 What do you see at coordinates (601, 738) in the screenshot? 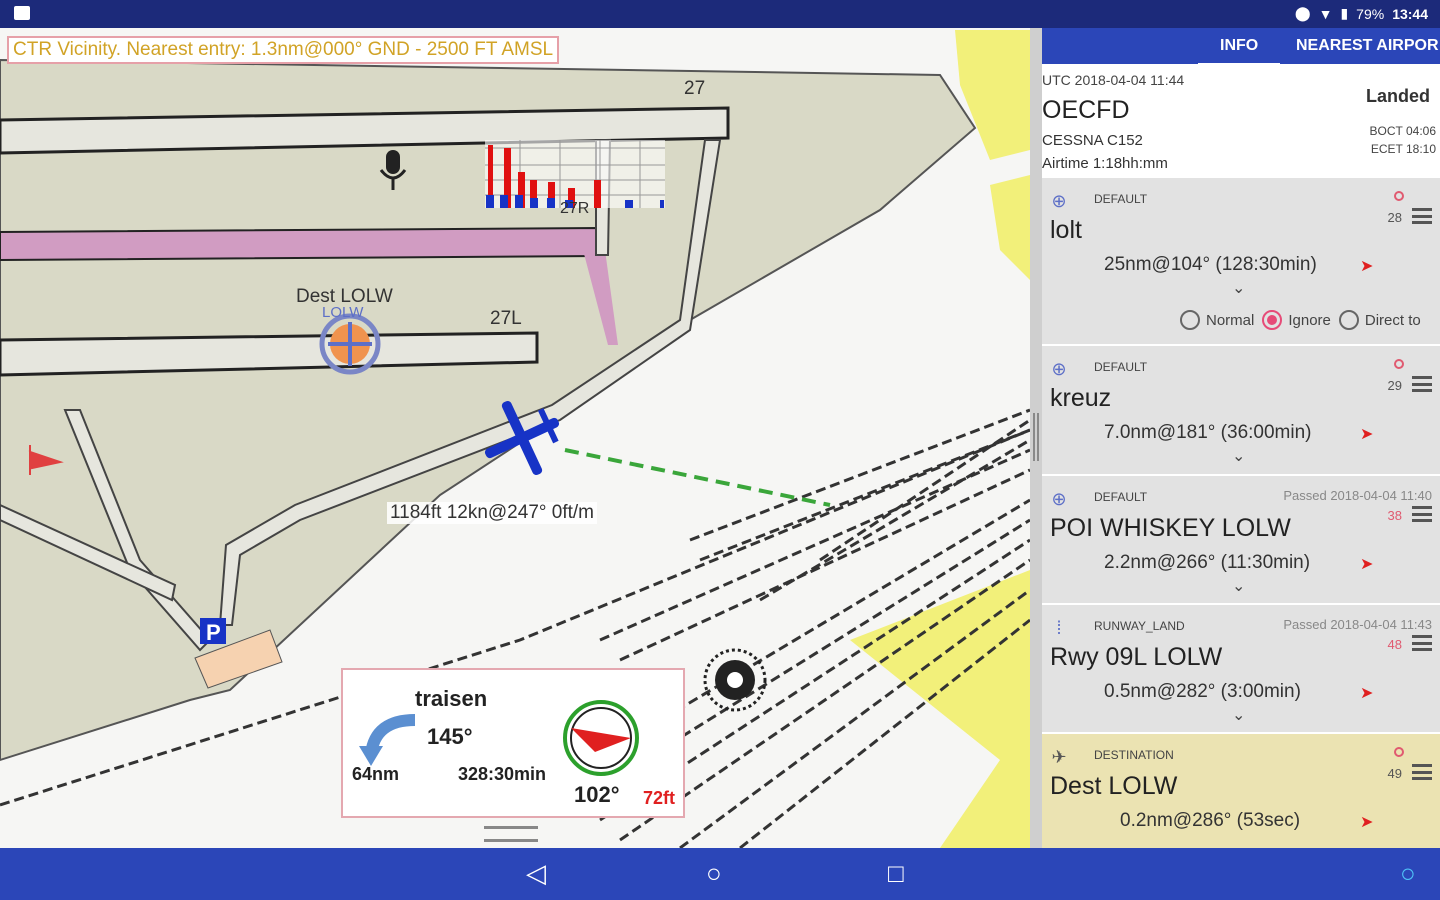
I see `compass-icon` at bounding box center [601, 738].